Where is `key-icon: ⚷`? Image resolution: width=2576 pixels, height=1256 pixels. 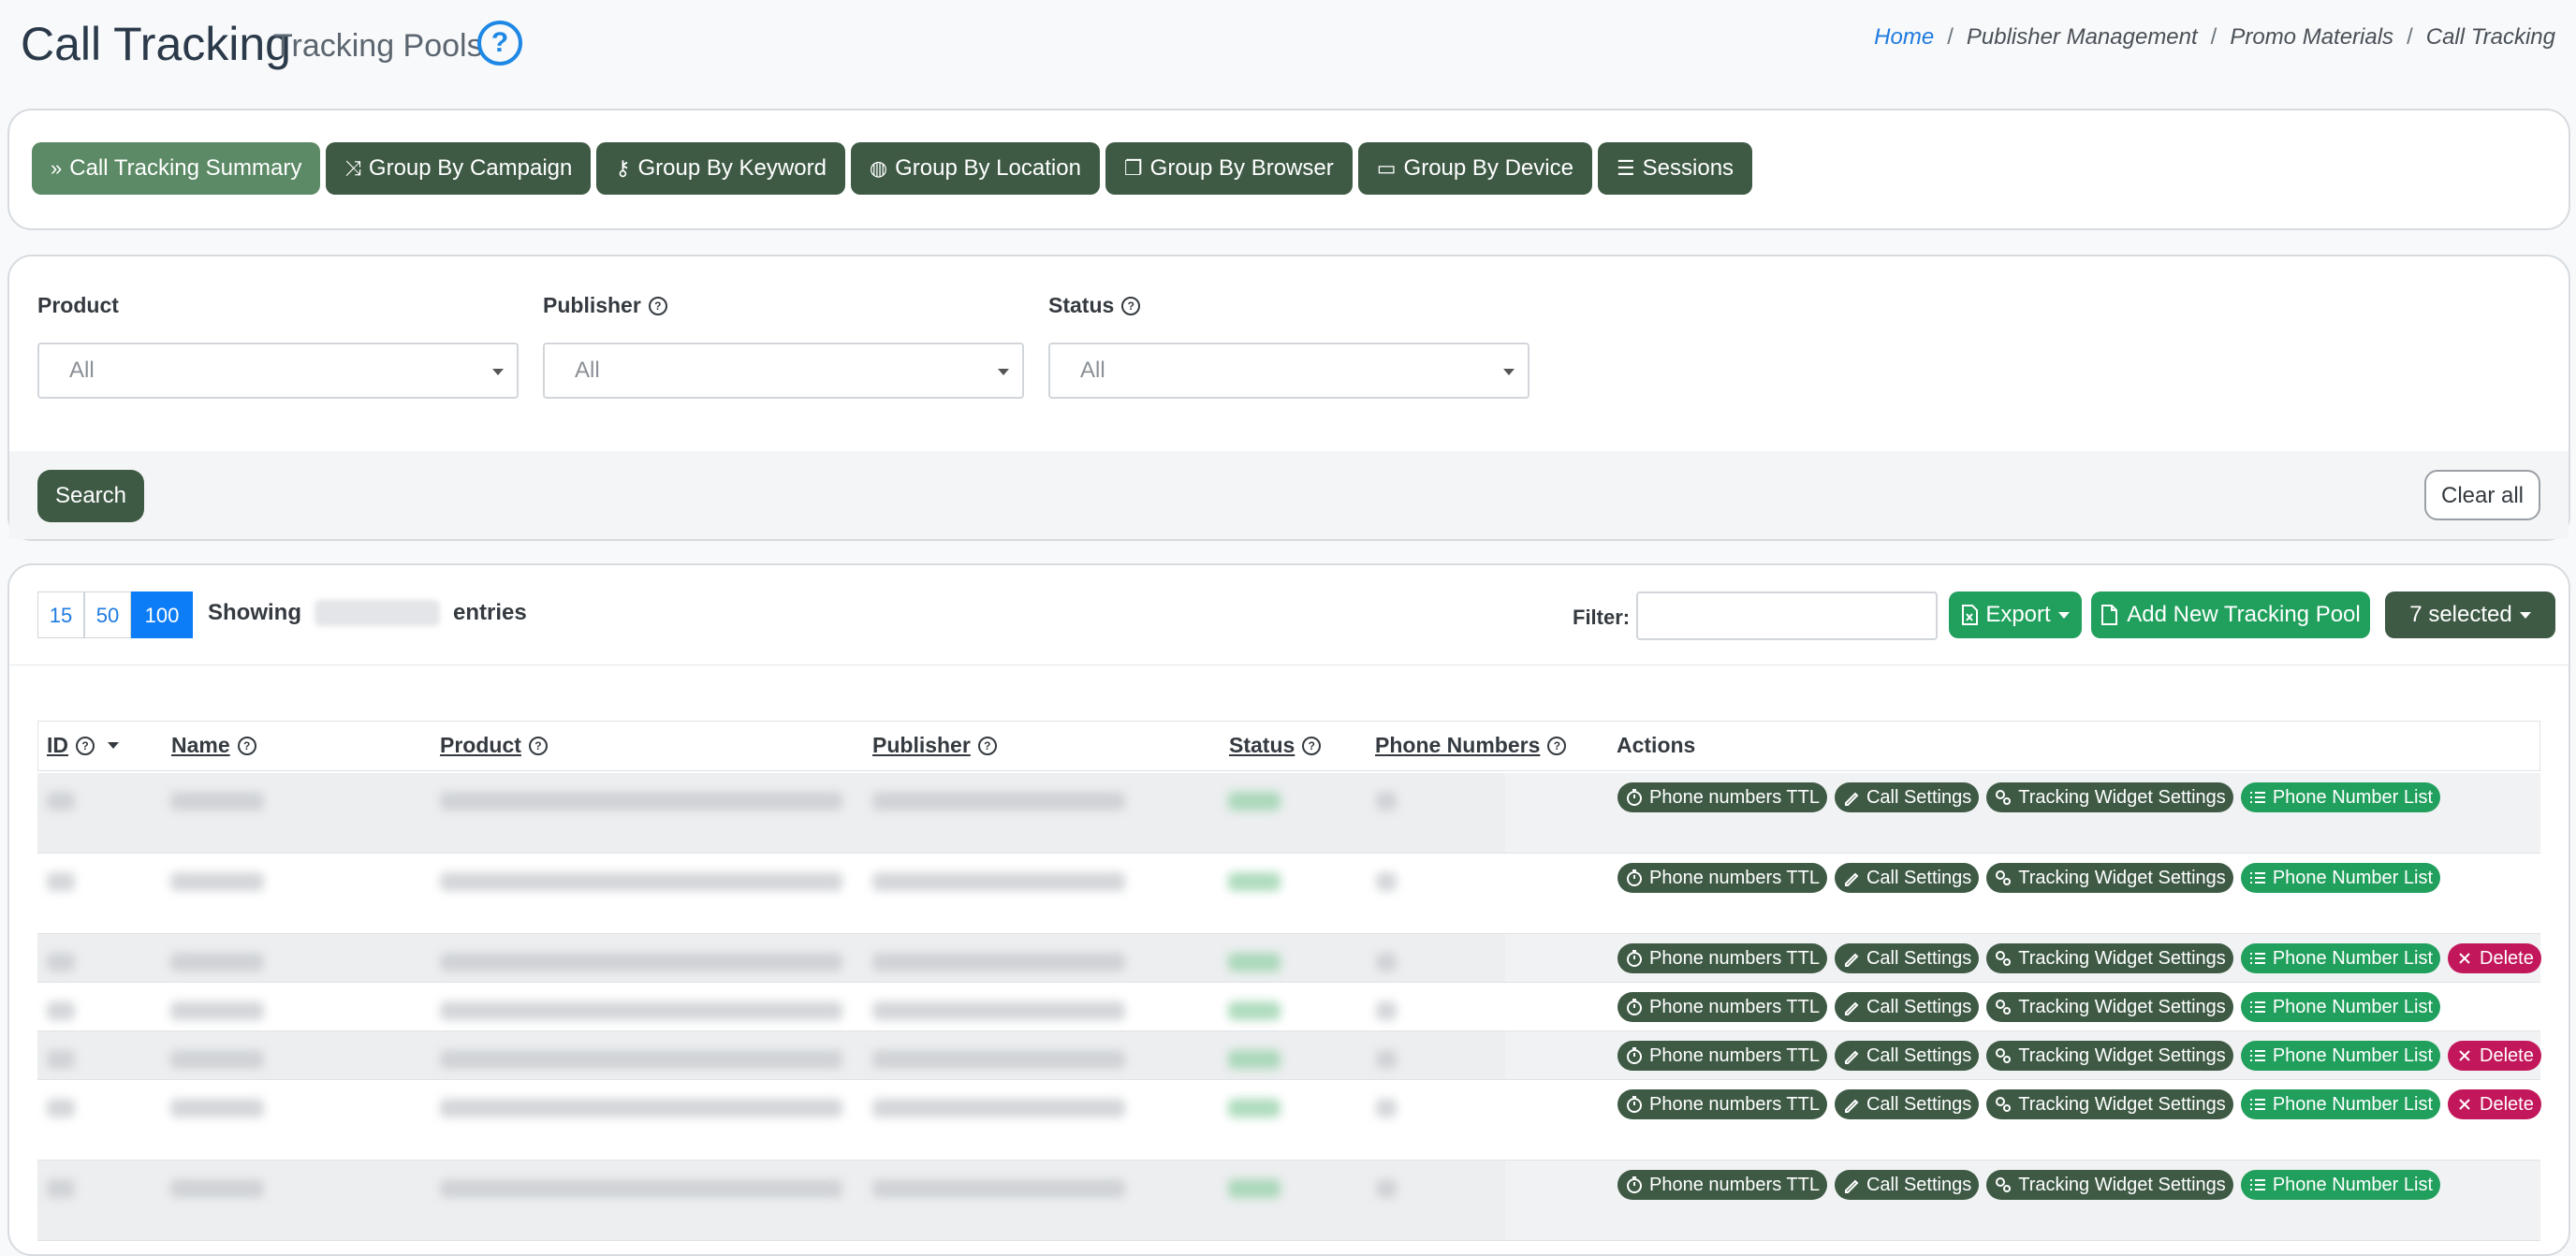
key-icon: ⚷ is located at coordinates (623, 168).